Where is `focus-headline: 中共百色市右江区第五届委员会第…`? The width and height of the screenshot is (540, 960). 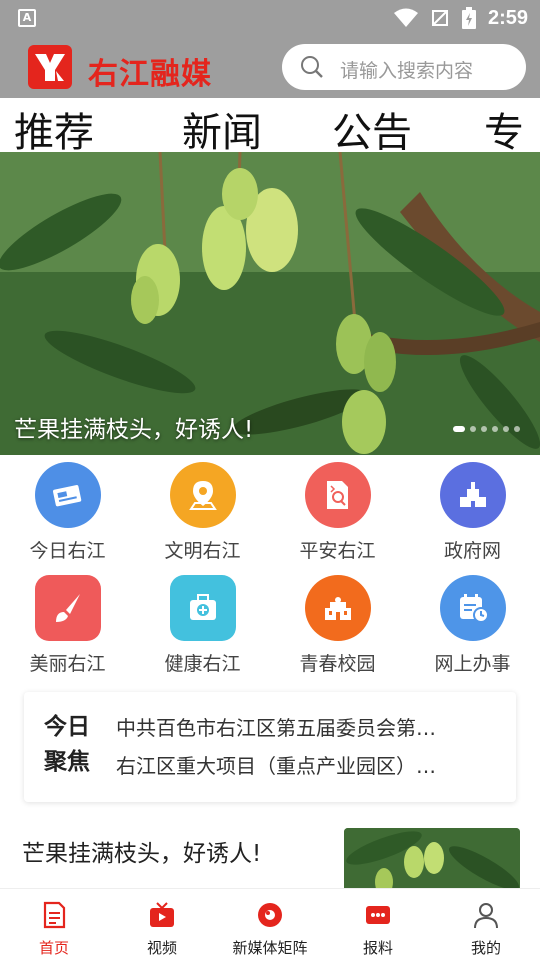 focus-headline: 中共百色市右江区第五届委员会第… is located at coordinates (296, 726).